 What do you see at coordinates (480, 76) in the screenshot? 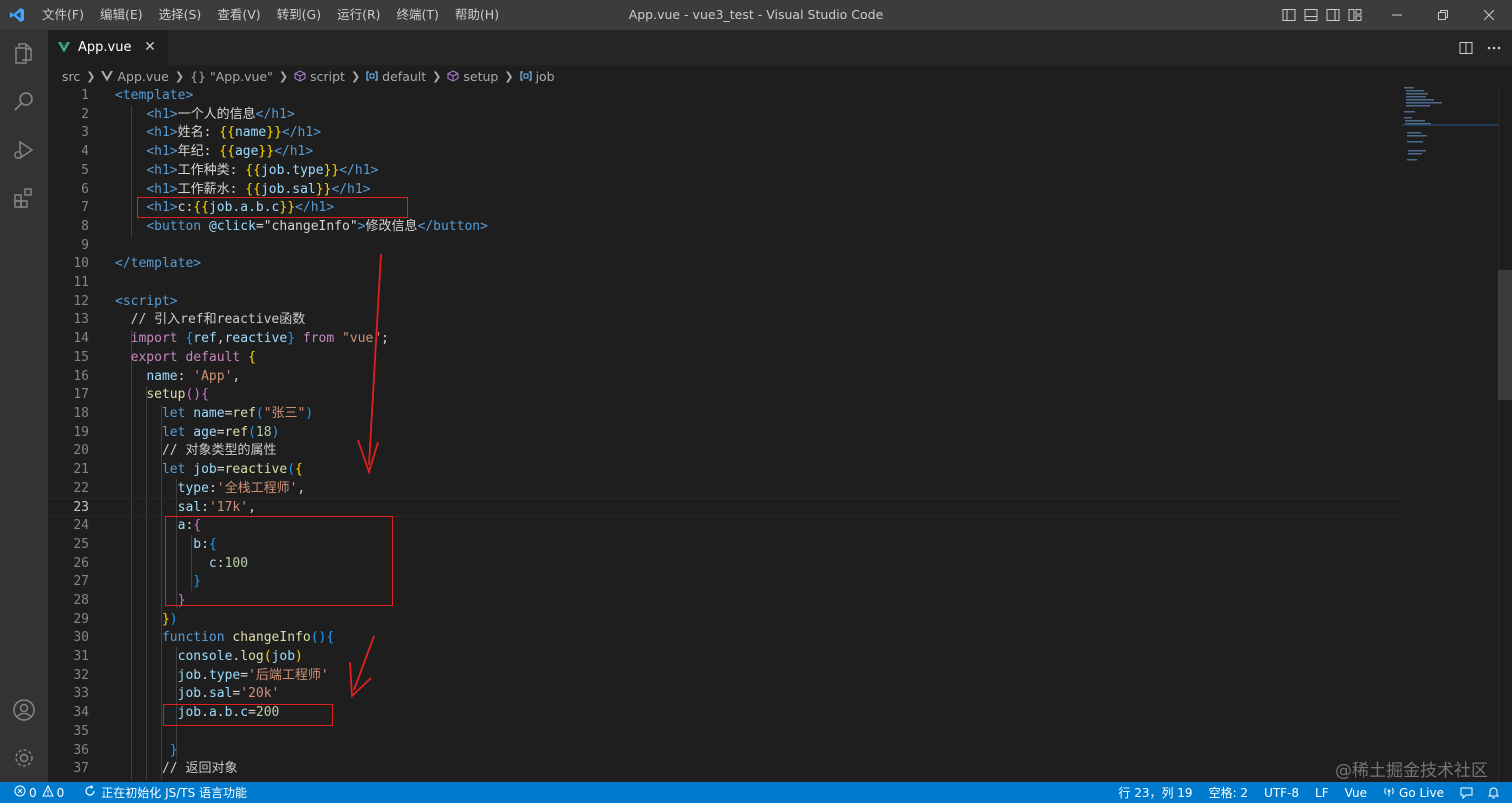
I see `breadcrumb-item-setup: setup` at bounding box center [480, 76].